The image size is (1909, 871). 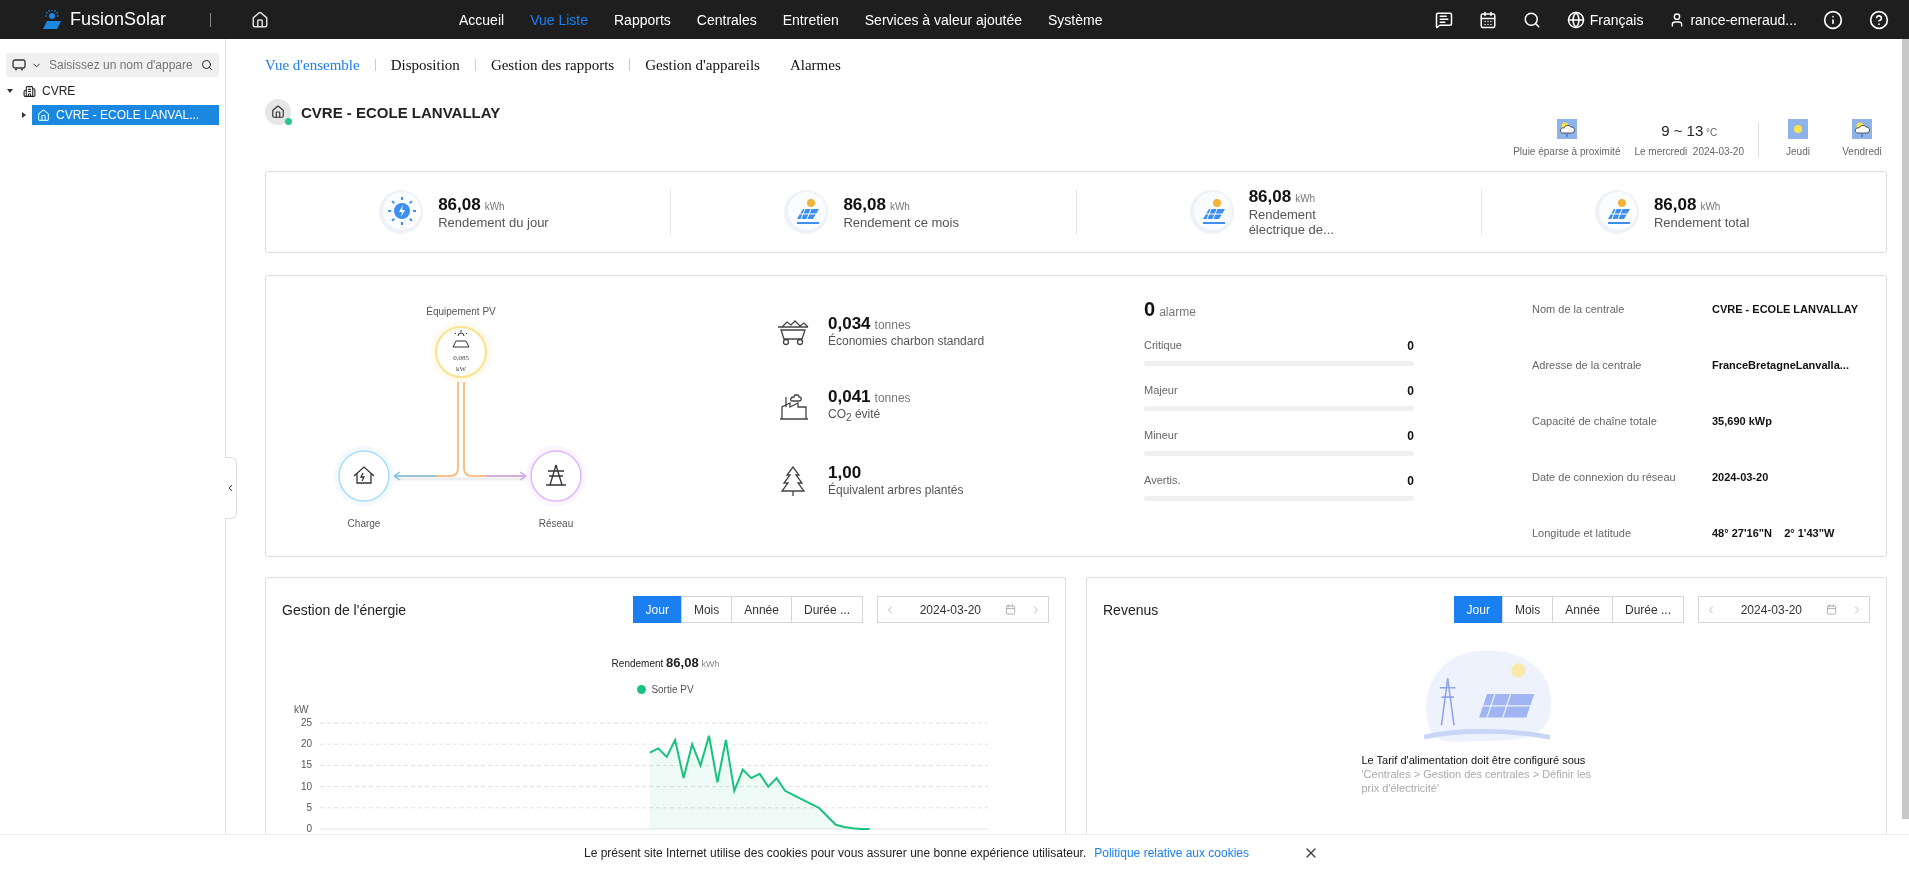 What do you see at coordinates (726, 19) in the screenshot?
I see `nav-link: Centrales` at bounding box center [726, 19].